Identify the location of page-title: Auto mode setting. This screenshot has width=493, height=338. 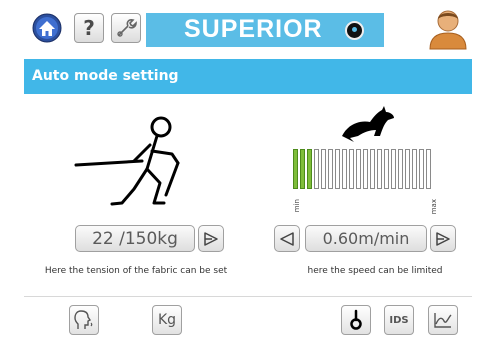
(248, 76).